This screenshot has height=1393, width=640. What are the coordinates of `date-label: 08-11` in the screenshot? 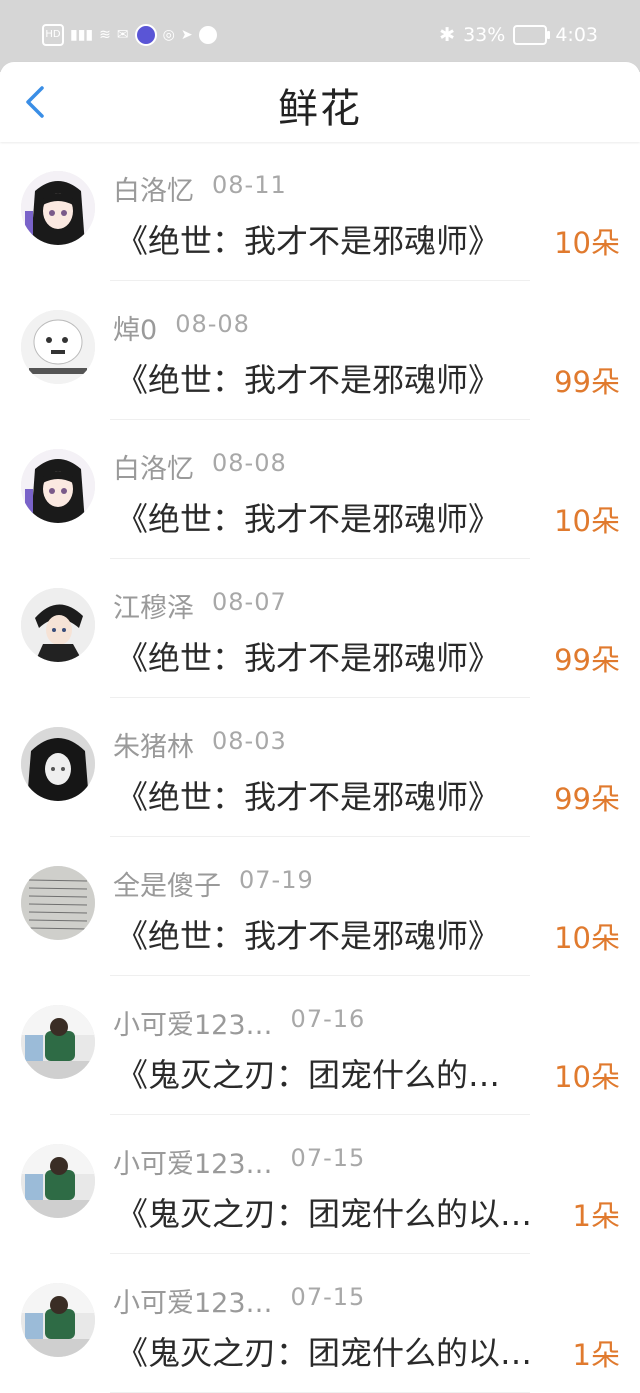 It's located at (249, 185).